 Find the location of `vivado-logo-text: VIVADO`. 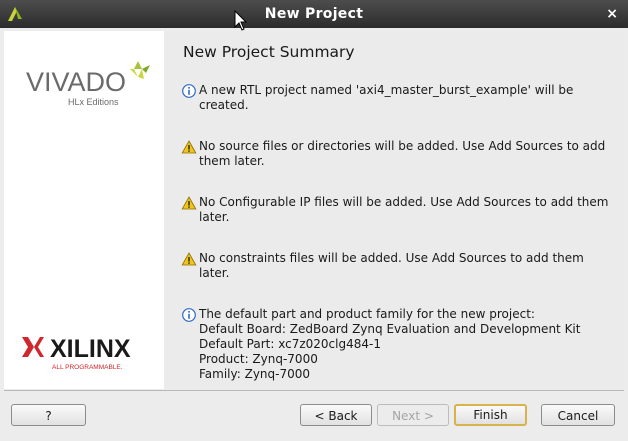

vivado-logo-text: VIVADO is located at coordinates (76, 82).